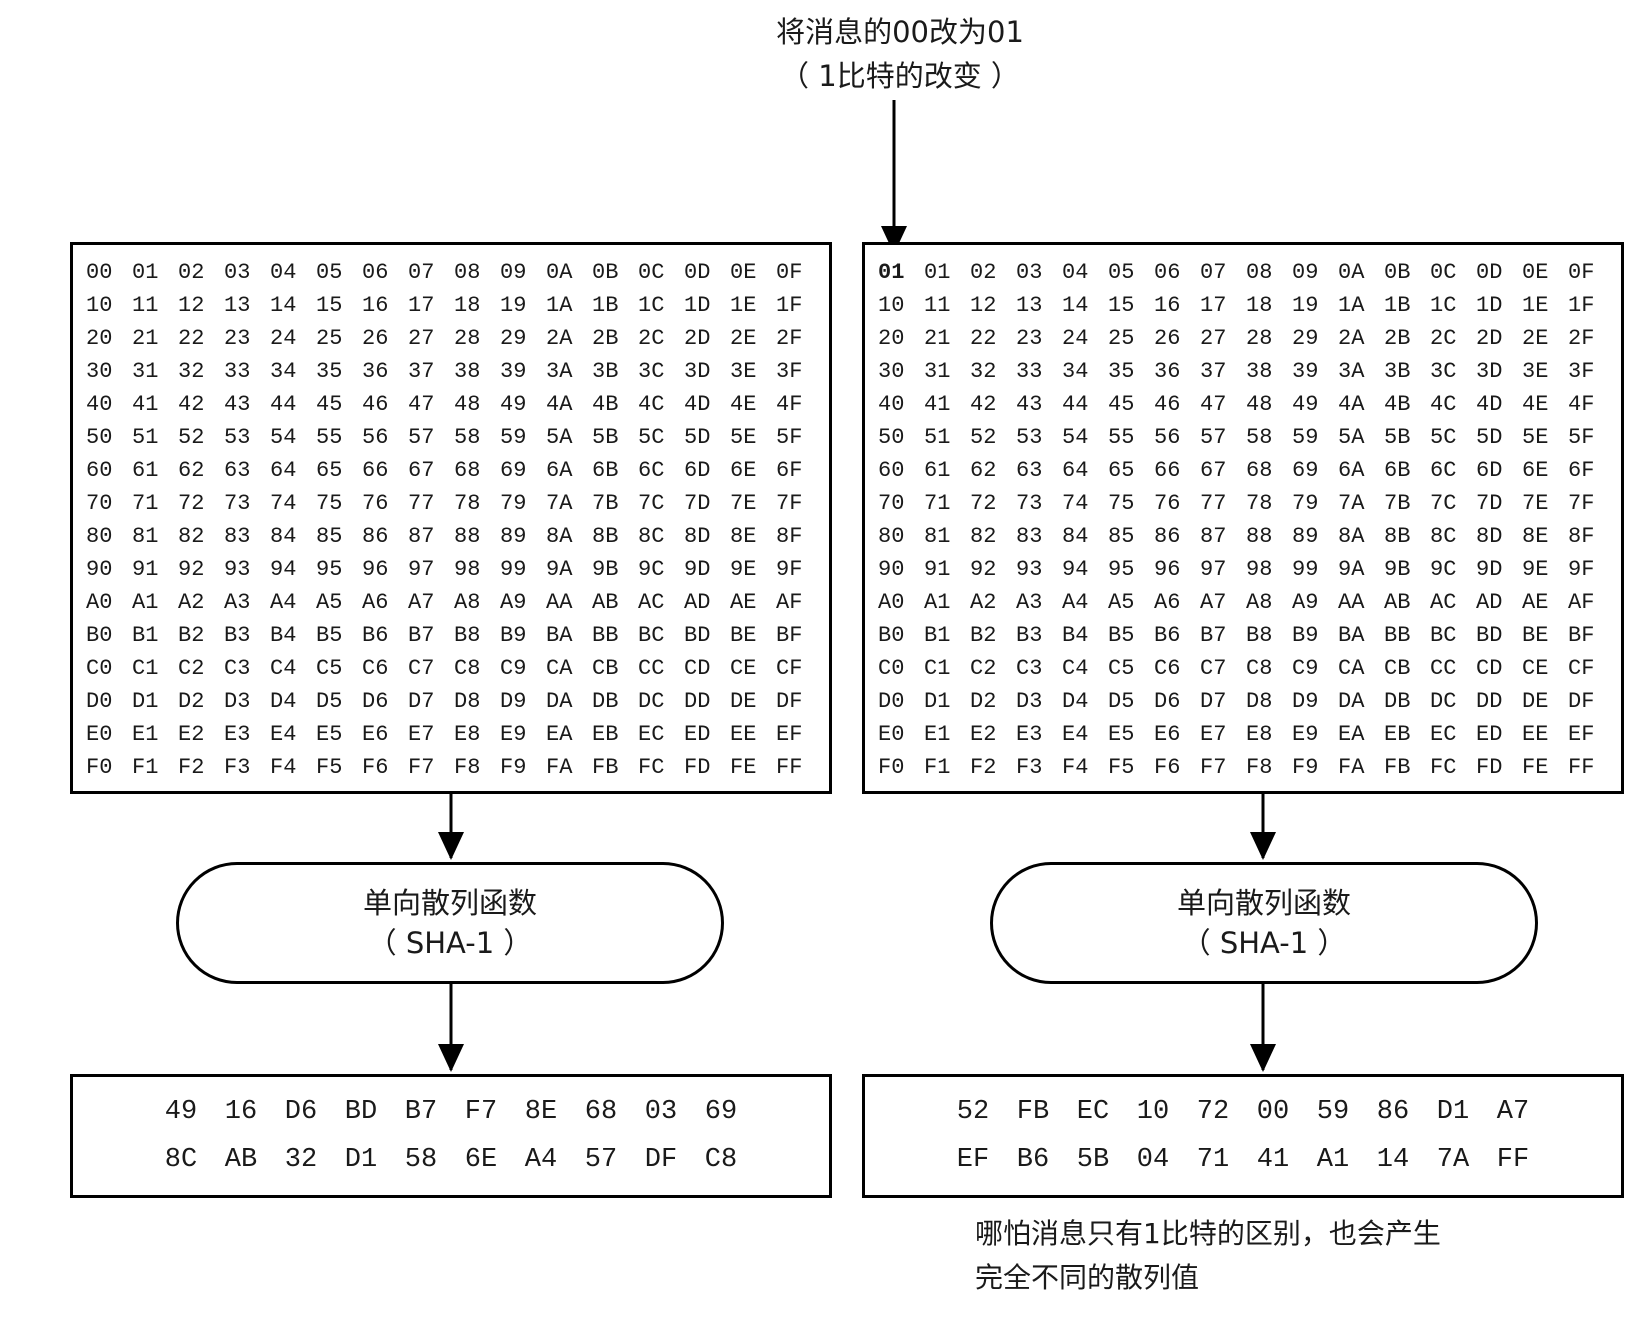 This screenshot has height=1322, width=1636. Describe the element at coordinates (1535, 668) in the screenshot. I see `message-byte: CE` at that location.